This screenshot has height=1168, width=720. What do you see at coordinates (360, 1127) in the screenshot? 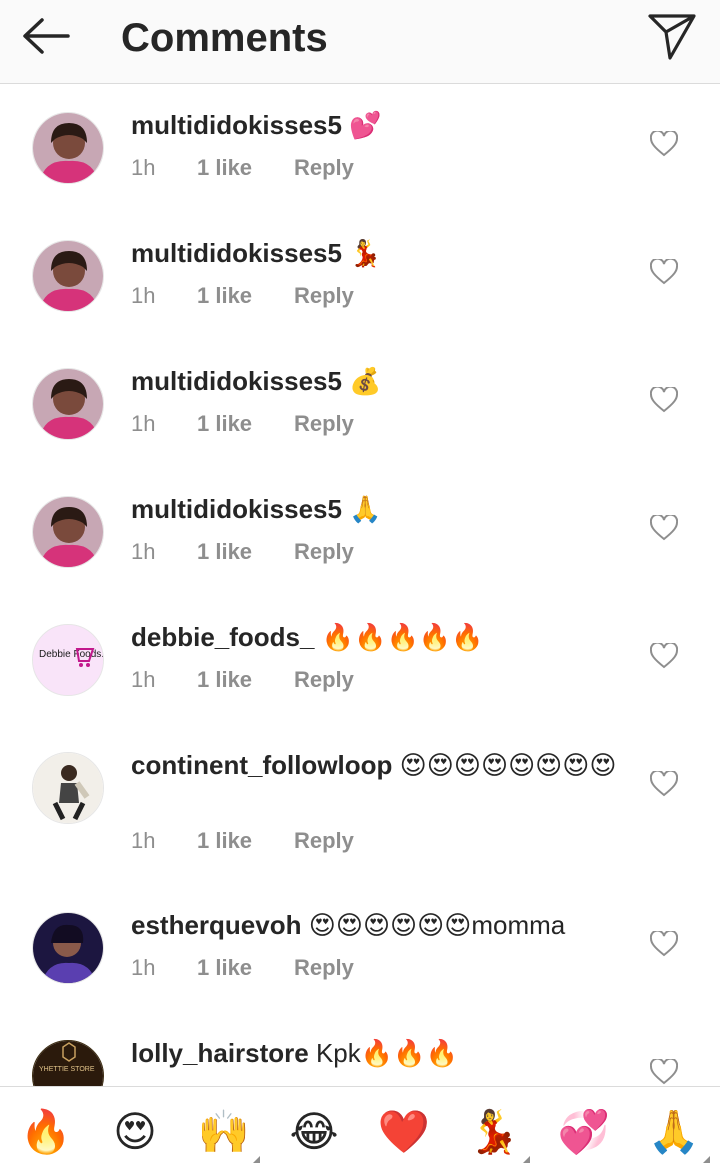
I see `quick-reaction-bar: 🔥 😍 🙌 😂 ❤️ 💃 💞 🙏` at bounding box center [360, 1127].